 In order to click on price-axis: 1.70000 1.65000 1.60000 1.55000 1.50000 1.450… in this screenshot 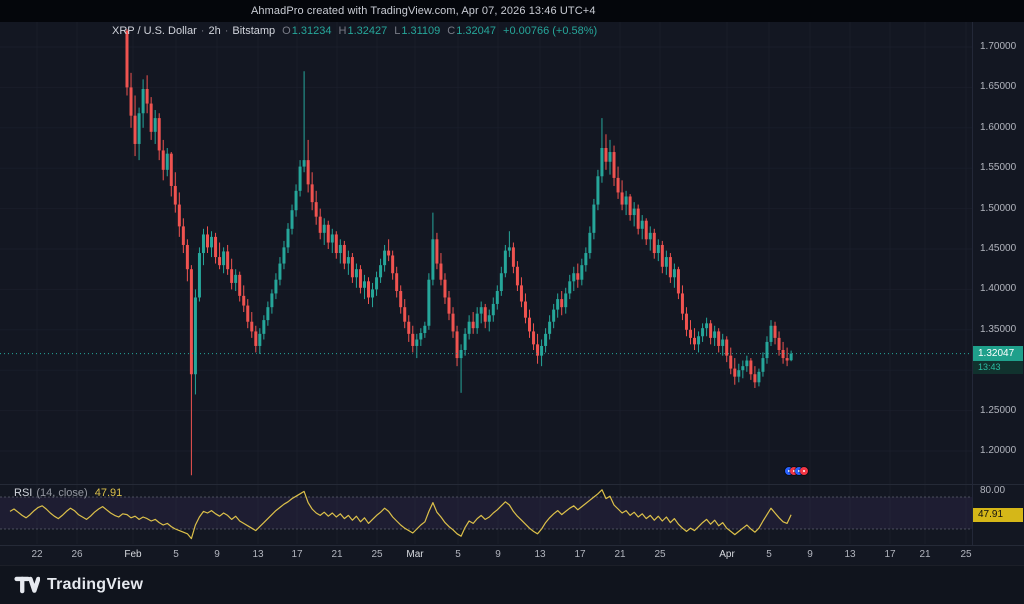, I will do `click(998, 283)`.